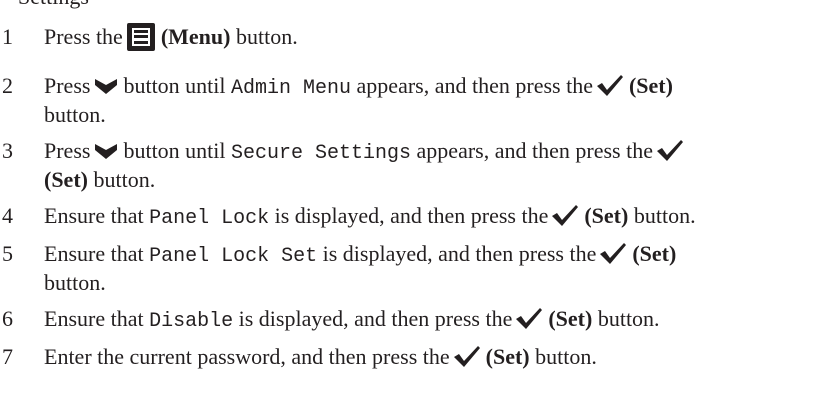  I want to click on code-text: Secure Settings, so click(321, 153).